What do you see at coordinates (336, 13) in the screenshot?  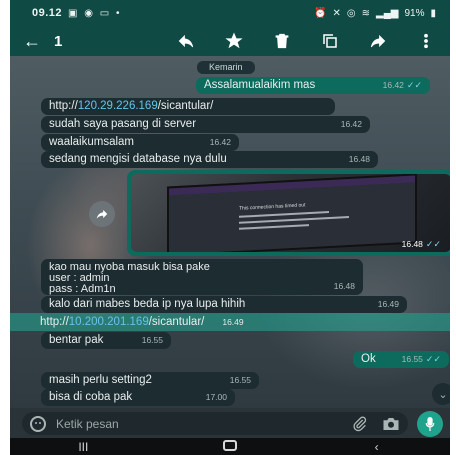 I see `mute-icon: ✕` at bounding box center [336, 13].